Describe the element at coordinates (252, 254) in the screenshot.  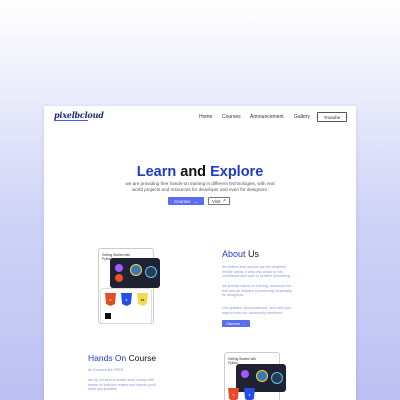
I see `about-title-us: Us` at that location.